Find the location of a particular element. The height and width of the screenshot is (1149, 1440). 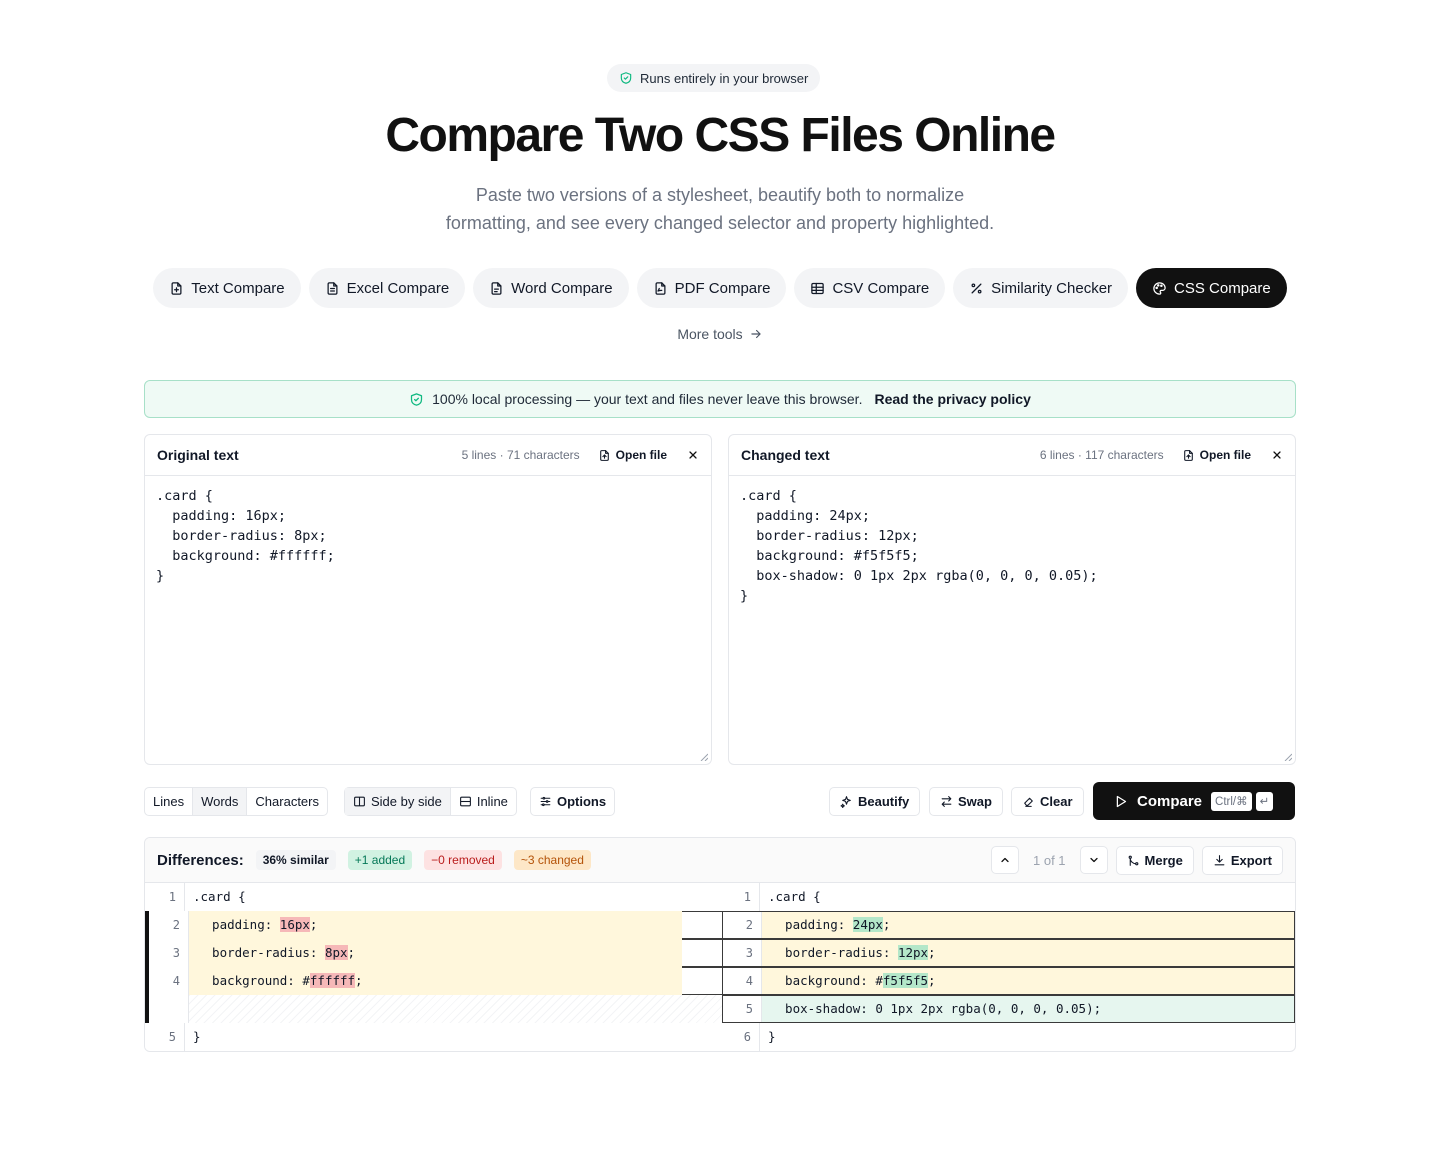

compare-button: Compare Ctrl/⌘ ↵ is located at coordinates (1194, 801).